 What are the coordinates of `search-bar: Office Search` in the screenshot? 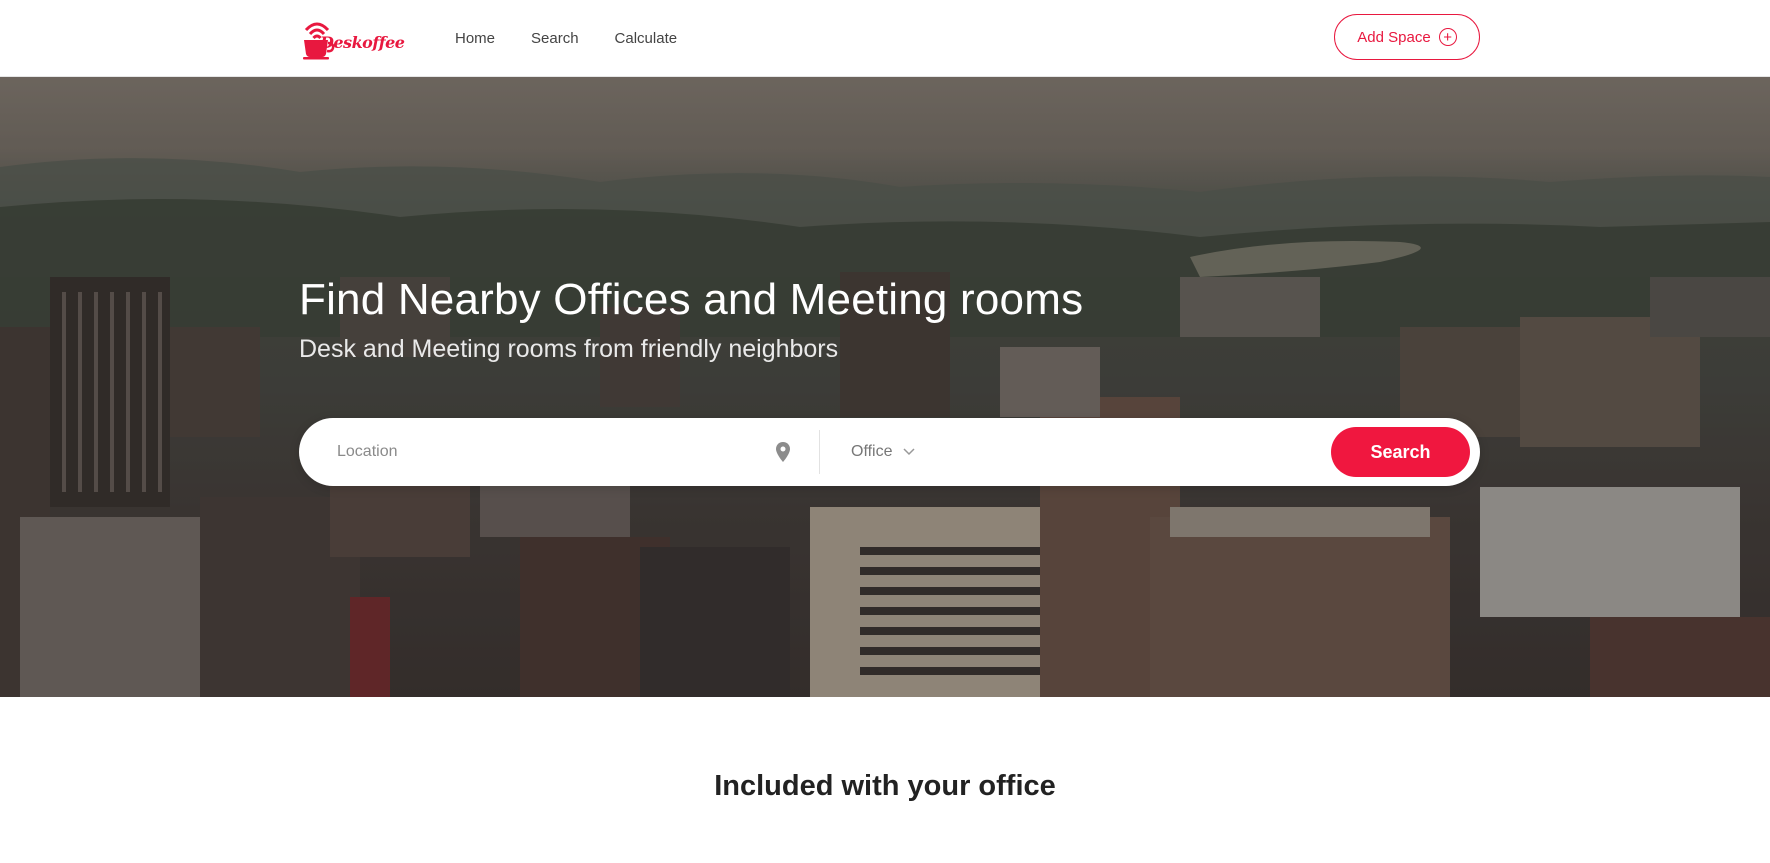 It's located at (889, 452).